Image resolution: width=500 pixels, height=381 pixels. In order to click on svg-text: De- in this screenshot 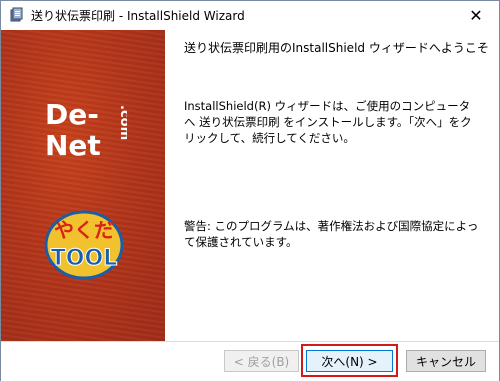, I will do `click(72, 114)`.